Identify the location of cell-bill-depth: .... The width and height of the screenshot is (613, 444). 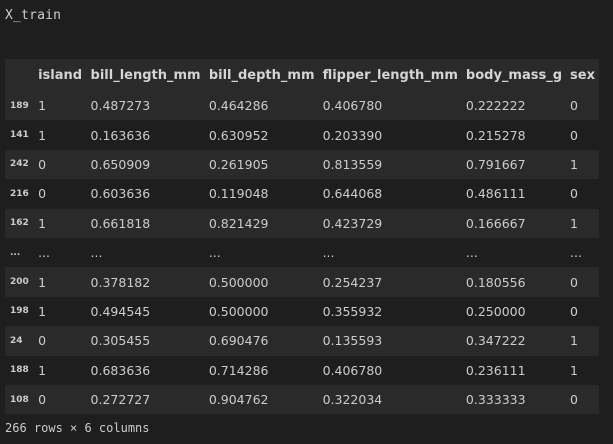
(214, 253).